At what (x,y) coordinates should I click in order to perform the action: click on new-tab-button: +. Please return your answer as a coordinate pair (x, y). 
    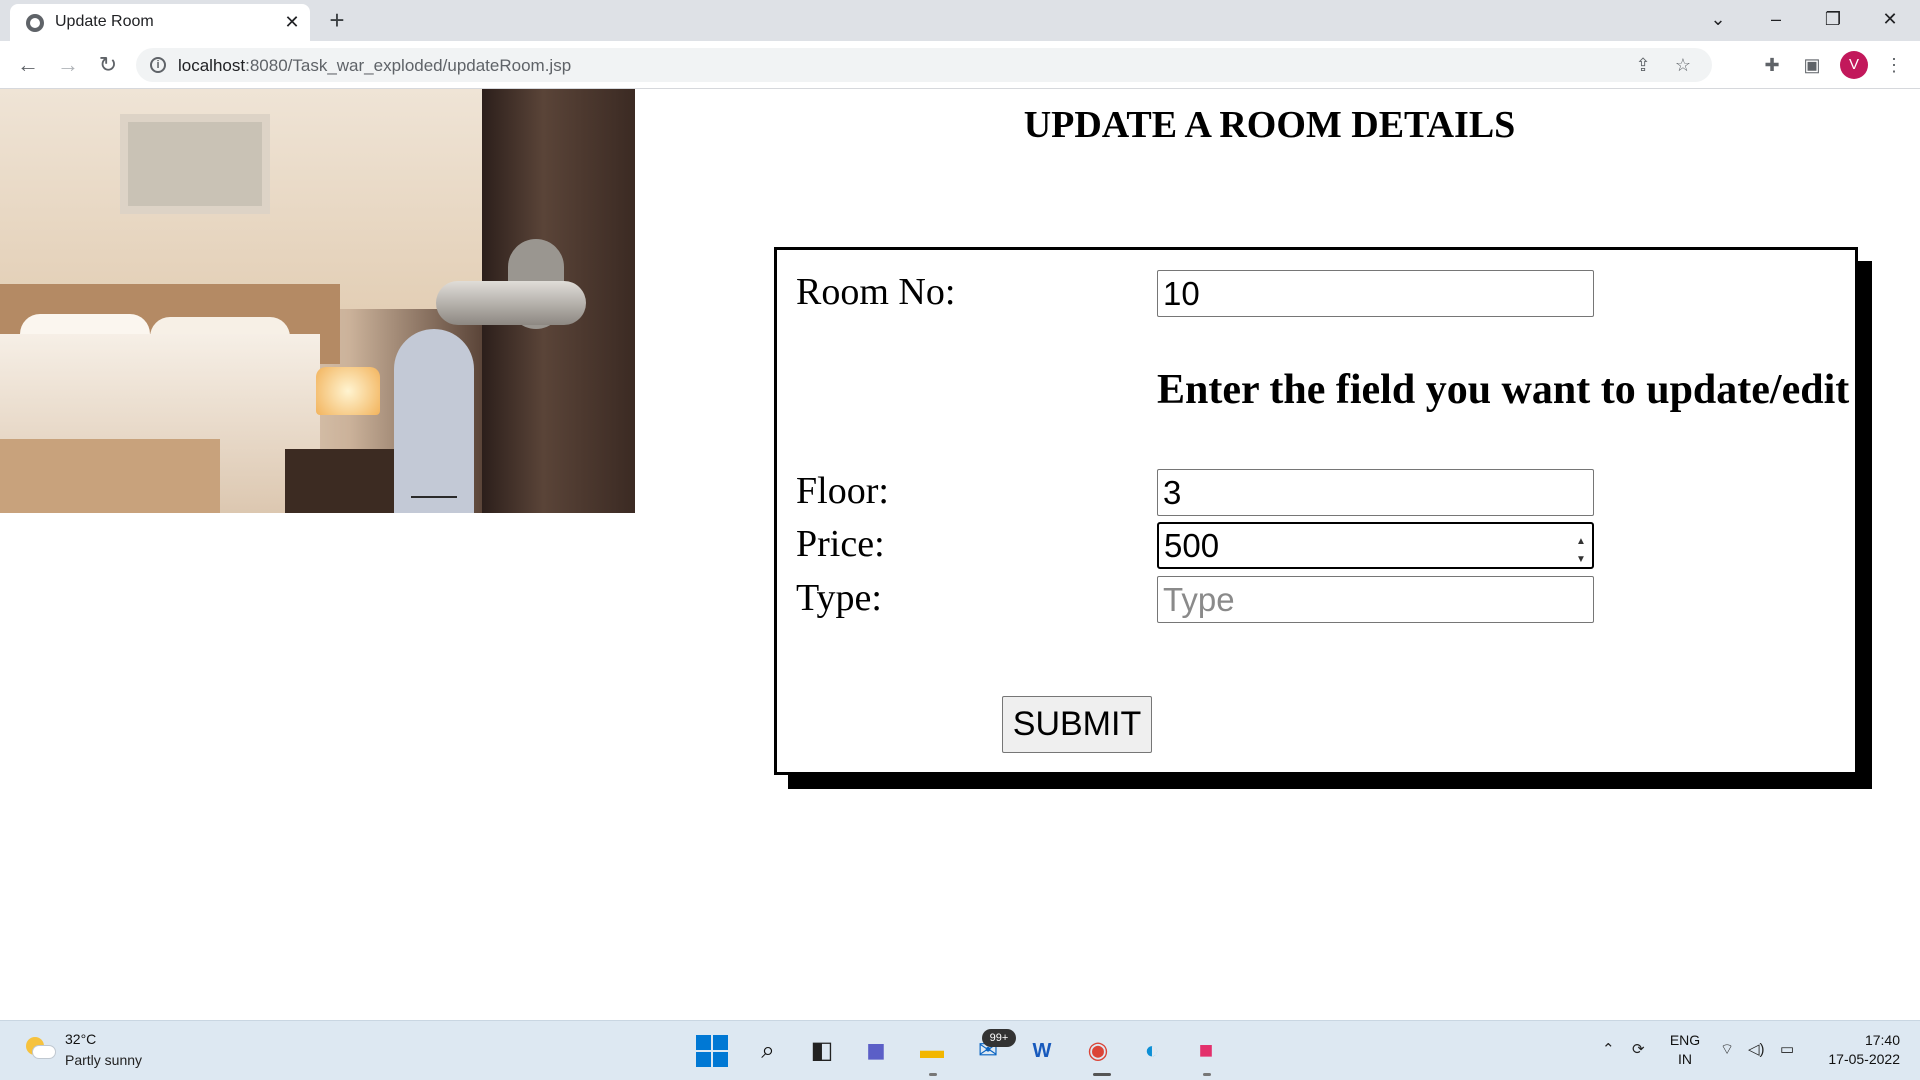
    Looking at the image, I should click on (337, 21).